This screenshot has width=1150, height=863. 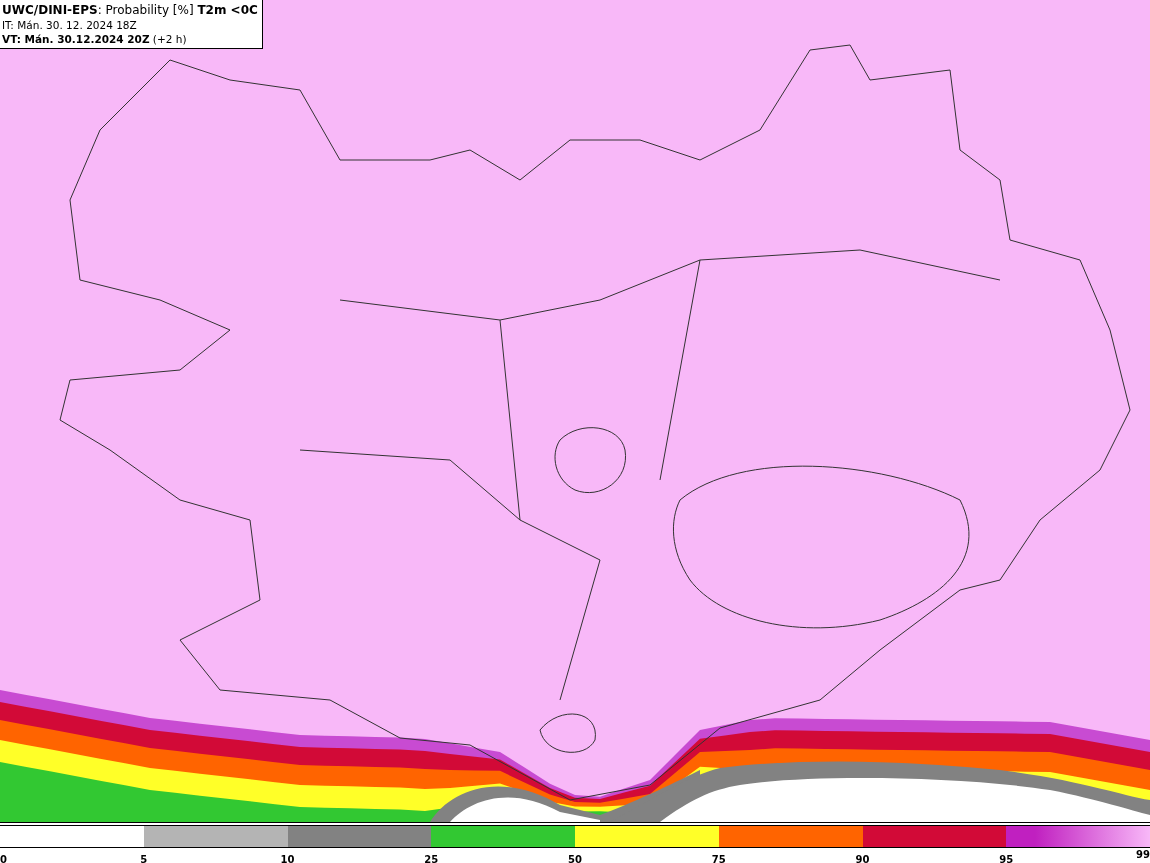 I want to click on legend-tick-label: 5, so click(x=144, y=858).